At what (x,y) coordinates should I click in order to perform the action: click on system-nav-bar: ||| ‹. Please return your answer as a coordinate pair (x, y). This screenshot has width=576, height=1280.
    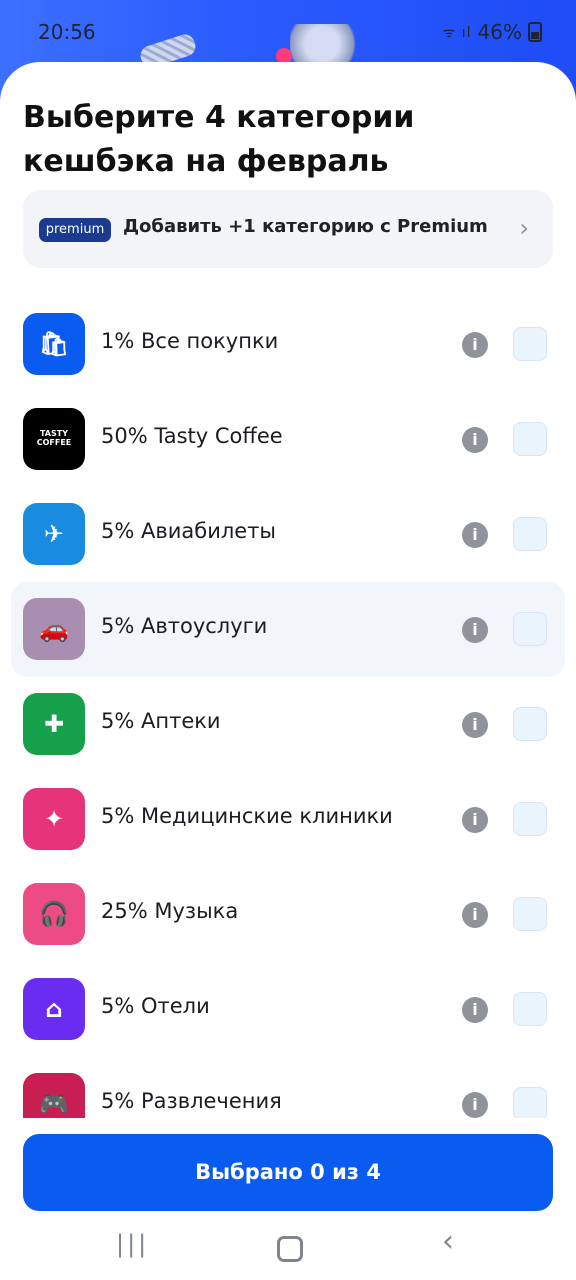
    Looking at the image, I should click on (288, 1247).